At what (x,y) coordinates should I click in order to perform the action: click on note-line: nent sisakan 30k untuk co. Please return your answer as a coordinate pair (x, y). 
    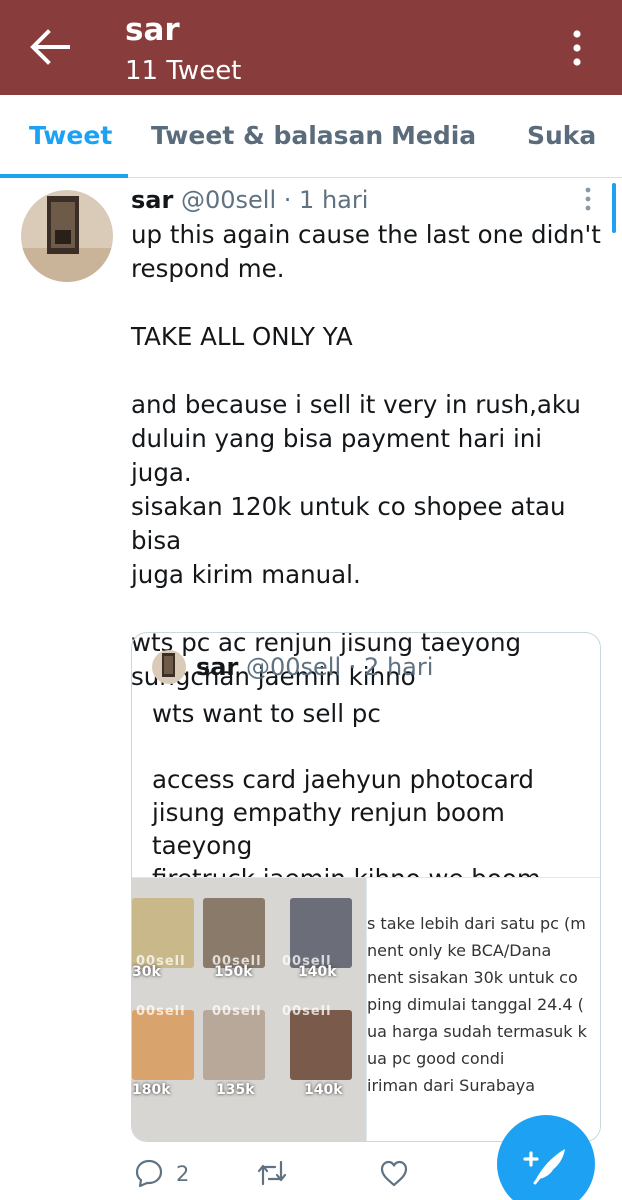
    Looking at the image, I should click on (472, 977).